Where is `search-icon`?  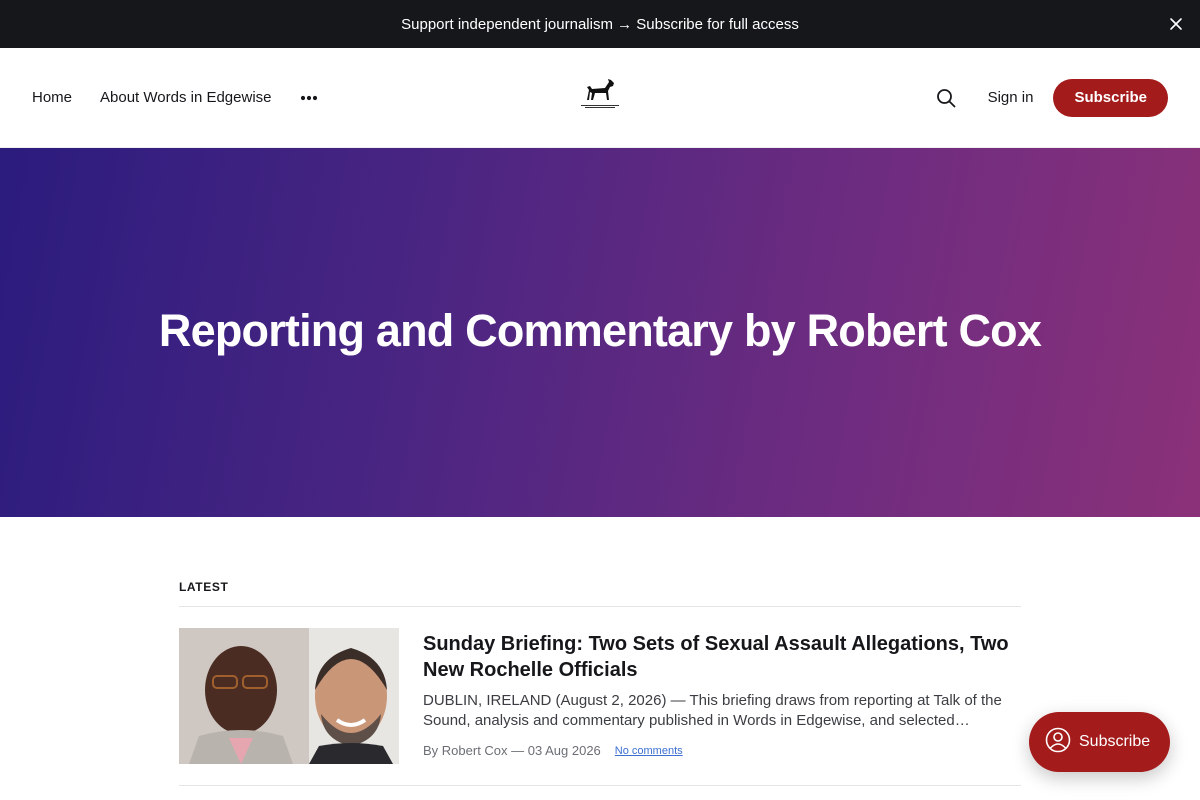 search-icon is located at coordinates (946, 98).